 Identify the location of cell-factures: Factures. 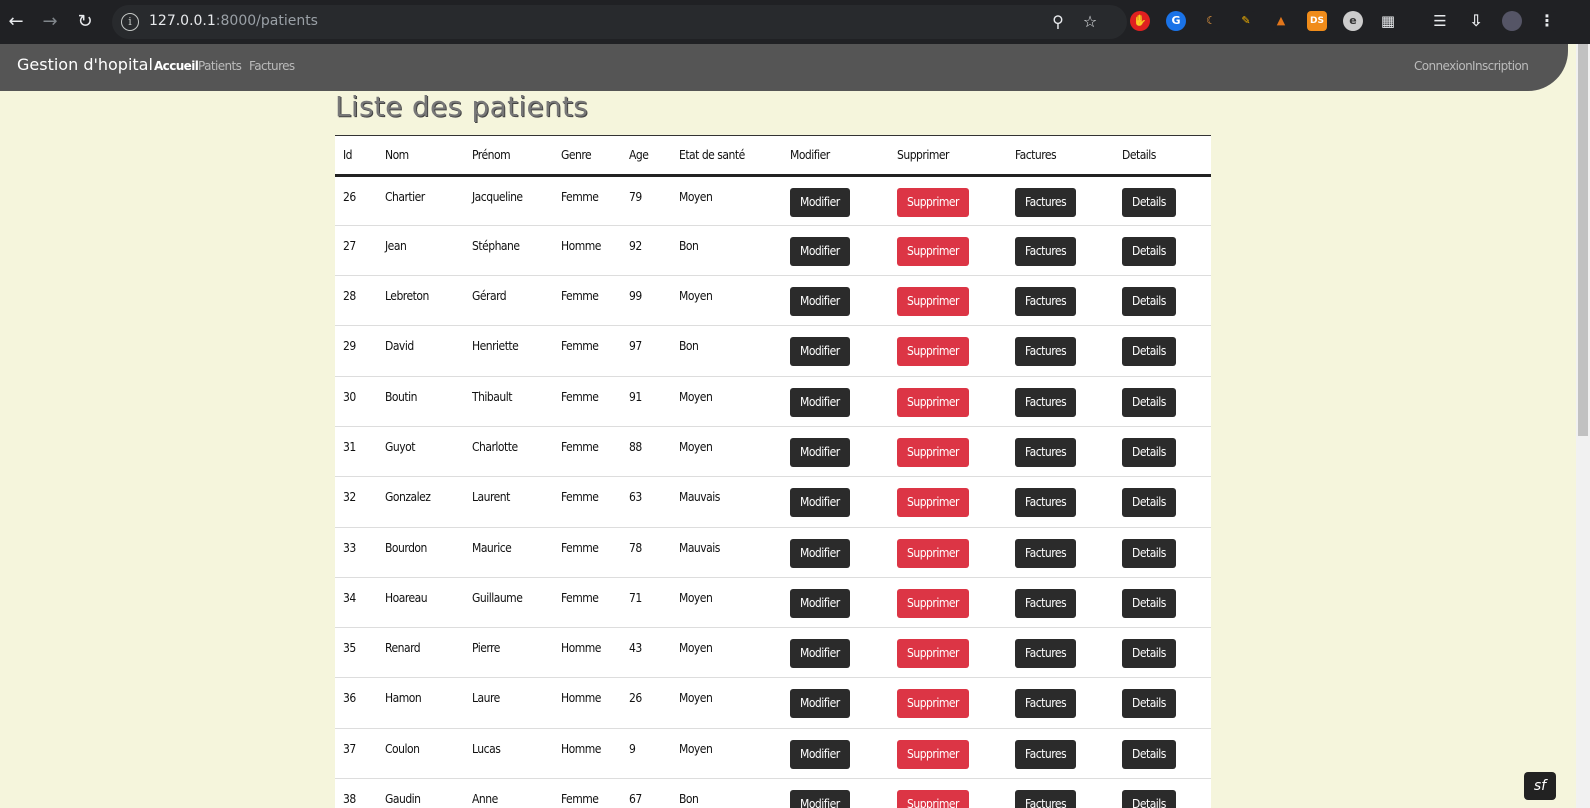
(1060, 301).